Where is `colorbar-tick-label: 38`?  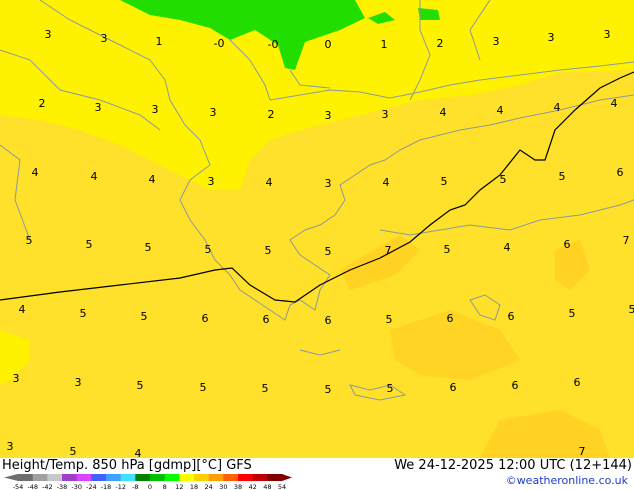 colorbar-tick-label: 38 is located at coordinates (238, 486).